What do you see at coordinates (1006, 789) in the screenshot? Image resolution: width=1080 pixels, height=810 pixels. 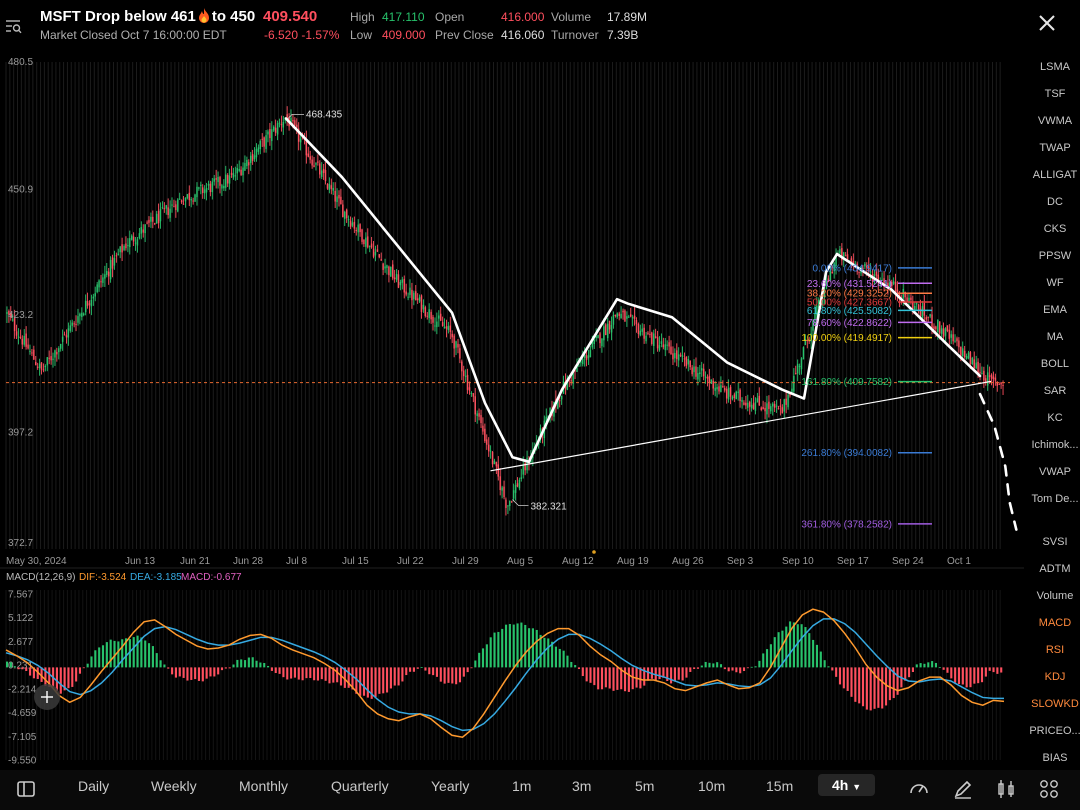 I see `candle-settings-icon` at bounding box center [1006, 789].